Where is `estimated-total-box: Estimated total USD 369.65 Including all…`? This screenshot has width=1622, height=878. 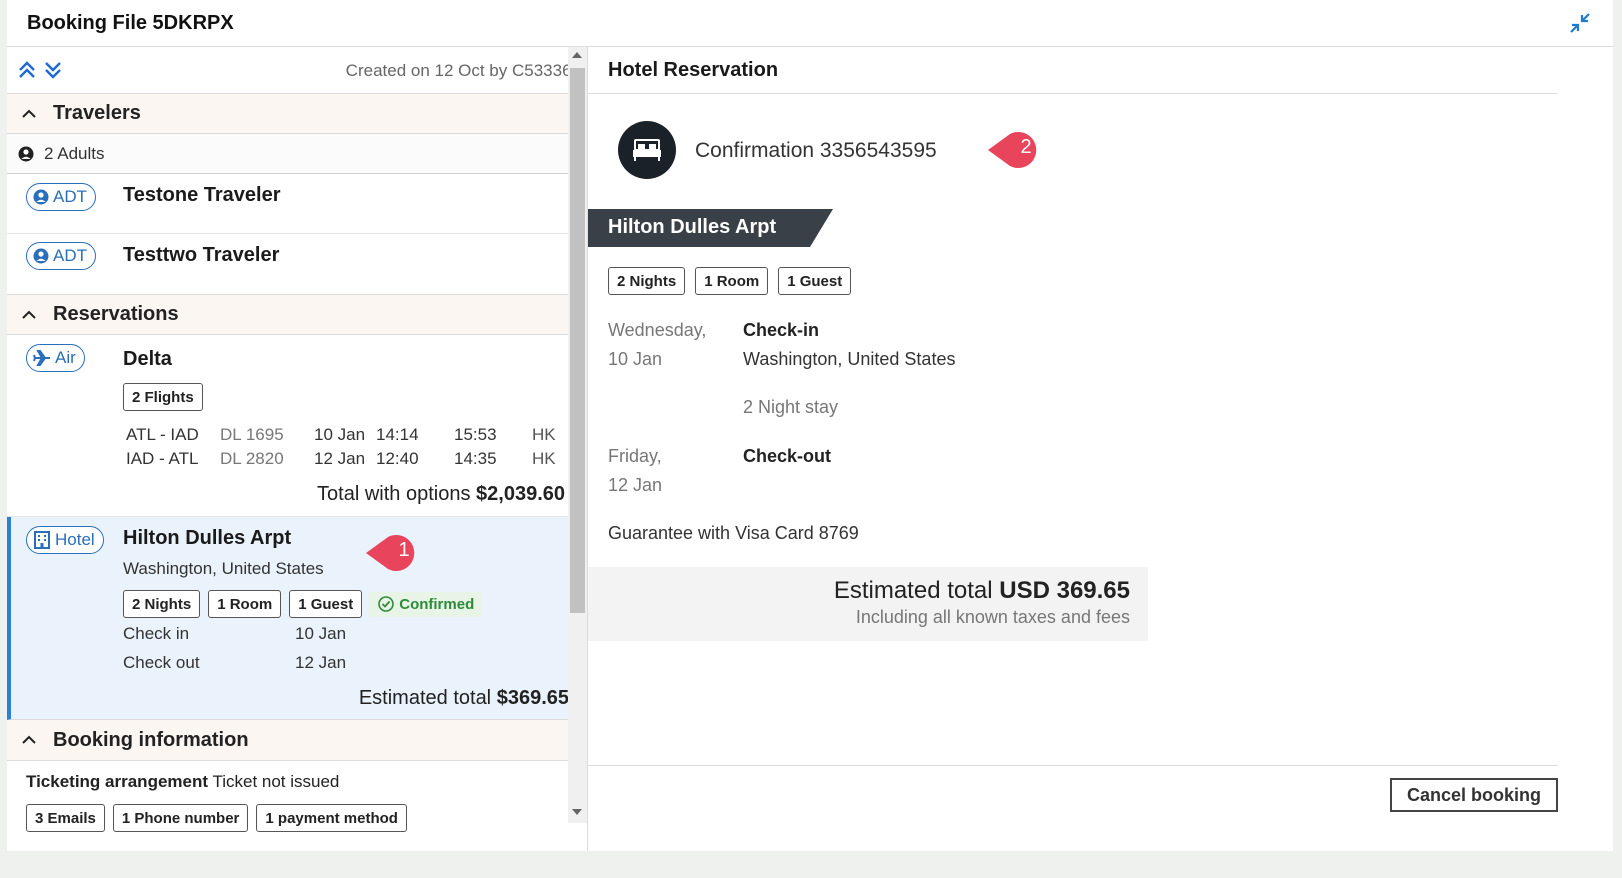
estimated-total-box: Estimated total USD 369.65 Including all… is located at coordinates (868, 604).